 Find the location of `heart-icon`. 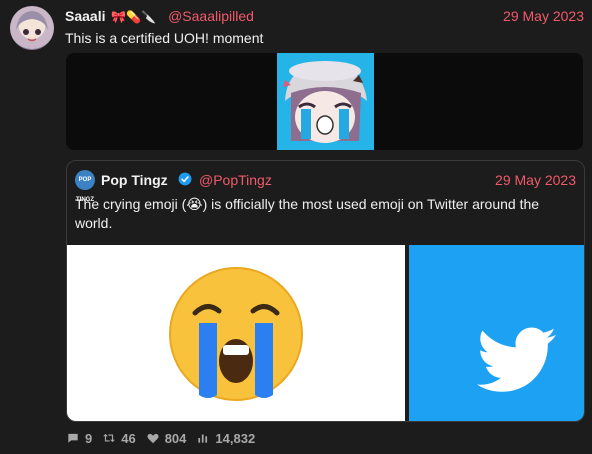

heart-icon is located at coordinates (153, 438).